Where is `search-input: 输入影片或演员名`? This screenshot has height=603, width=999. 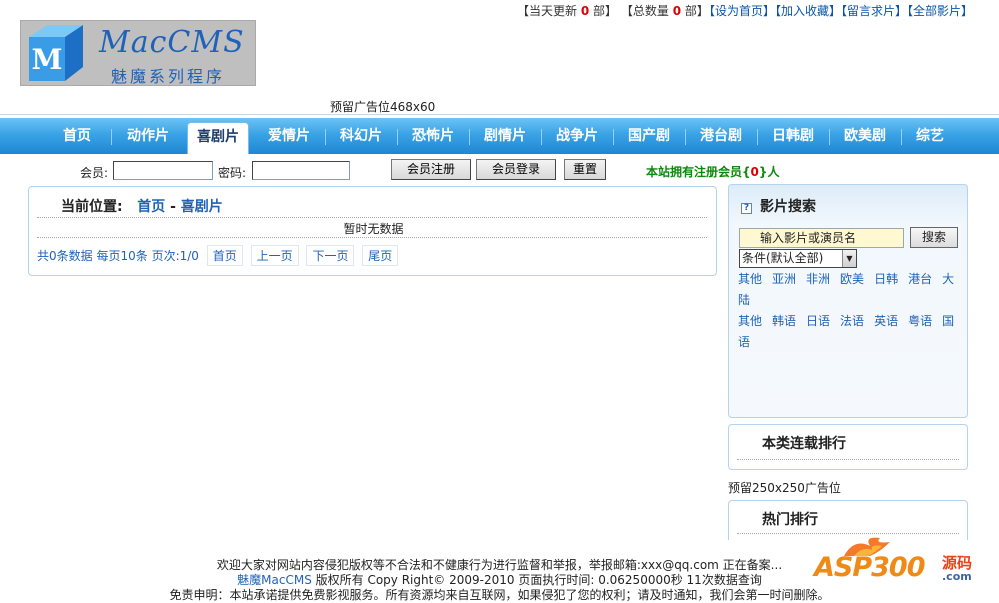 search-input: 输入影片或演员名 is located at coordinates (821, 238).